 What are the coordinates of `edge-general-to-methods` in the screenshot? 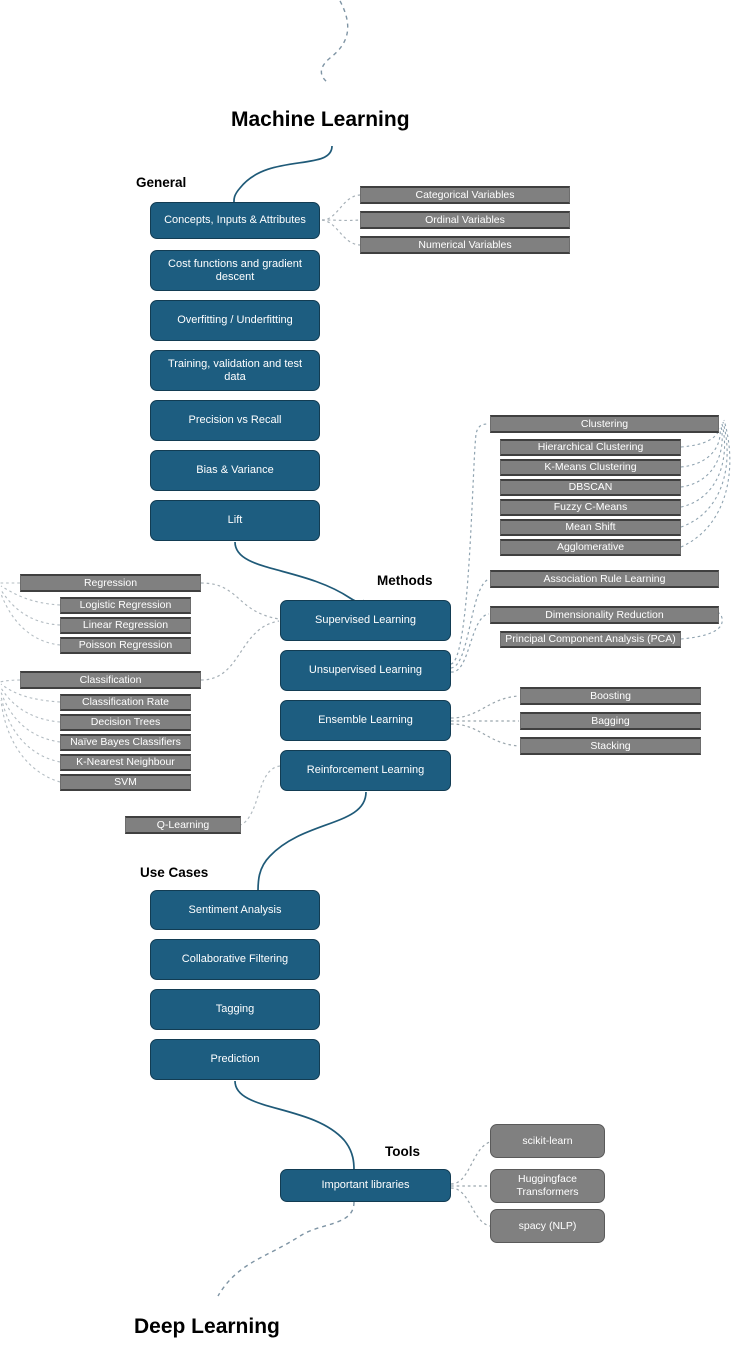 It's located at (299, 572).